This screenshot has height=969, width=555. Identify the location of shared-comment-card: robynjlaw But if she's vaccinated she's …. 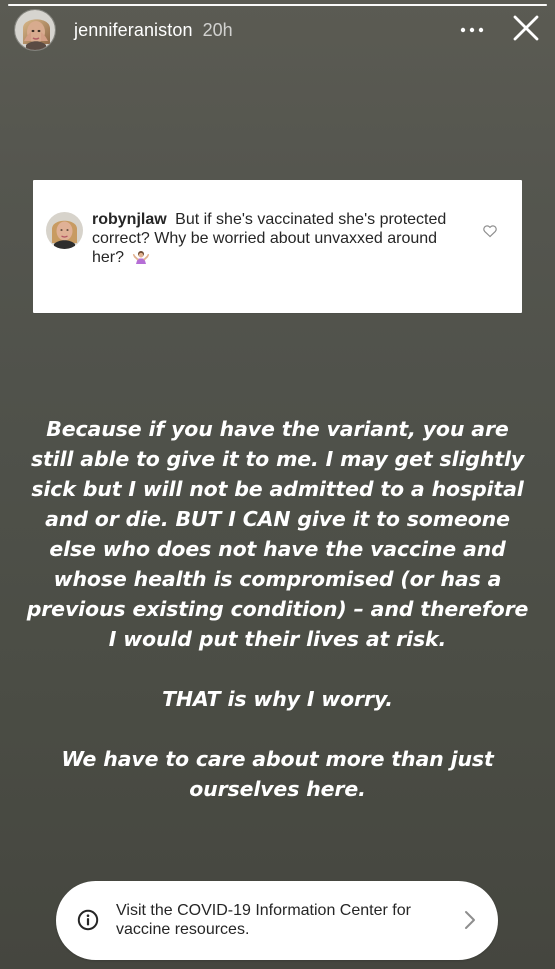
(277, 246).